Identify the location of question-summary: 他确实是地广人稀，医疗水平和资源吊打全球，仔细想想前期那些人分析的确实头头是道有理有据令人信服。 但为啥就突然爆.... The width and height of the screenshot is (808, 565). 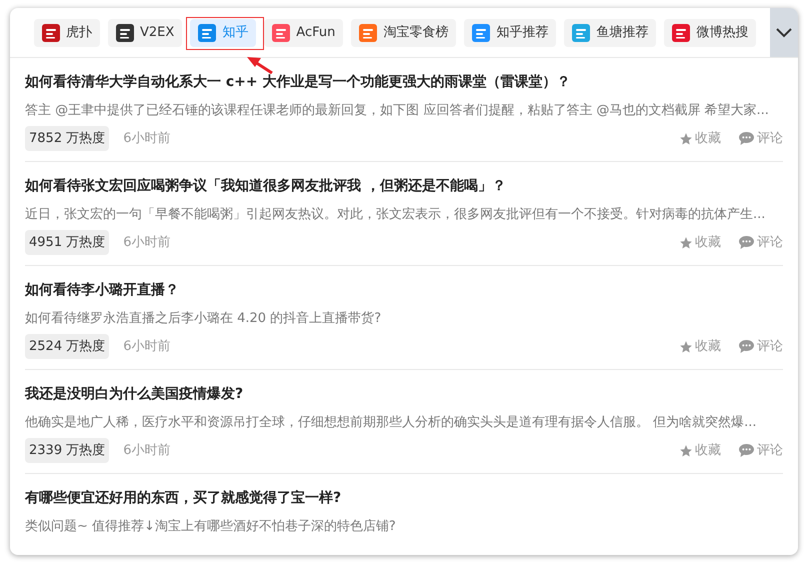
(391, 423).